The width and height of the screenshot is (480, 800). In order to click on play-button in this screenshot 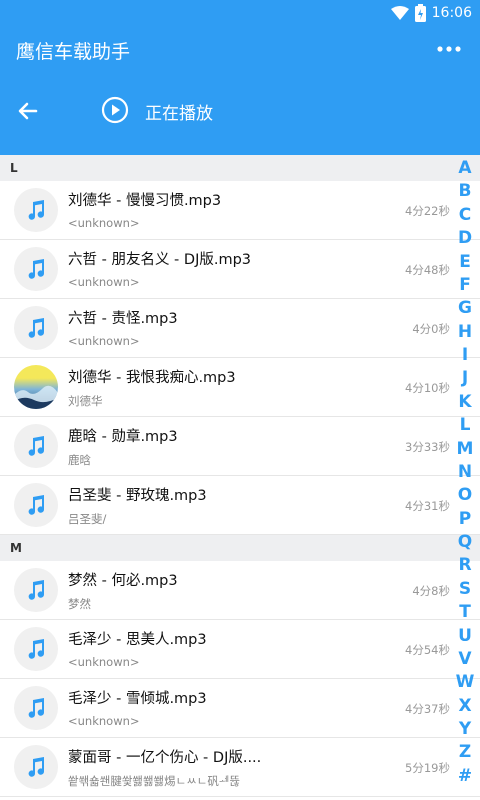, I will do `click(115, 110)`.